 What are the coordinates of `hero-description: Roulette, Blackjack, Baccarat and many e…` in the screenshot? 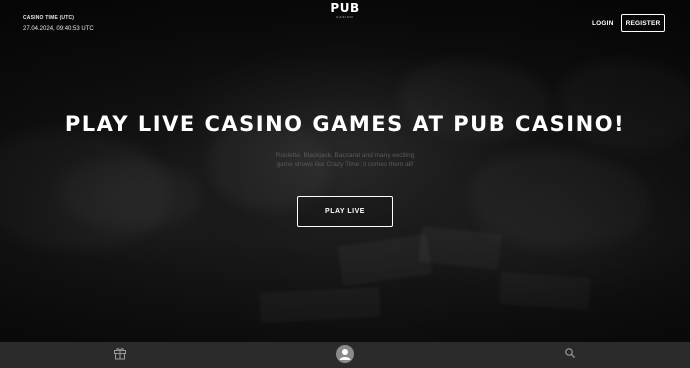 It's located at (345, 160).